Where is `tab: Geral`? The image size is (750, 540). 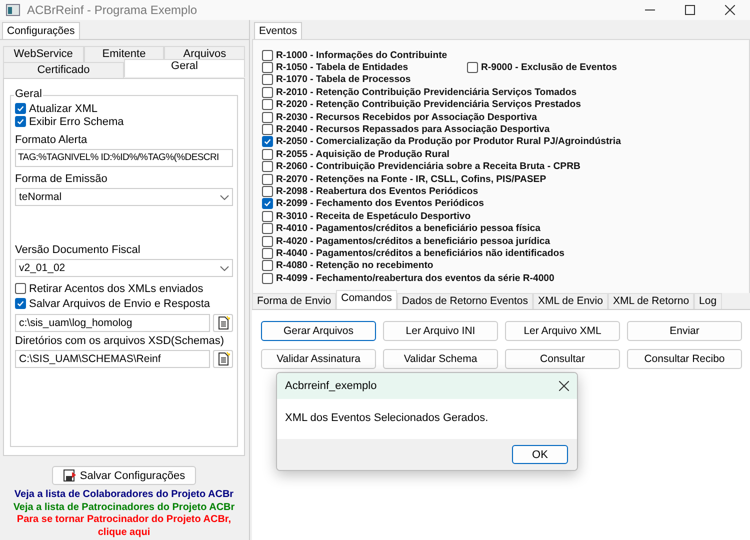 tab: Geral is located at coordinates (184, 68).